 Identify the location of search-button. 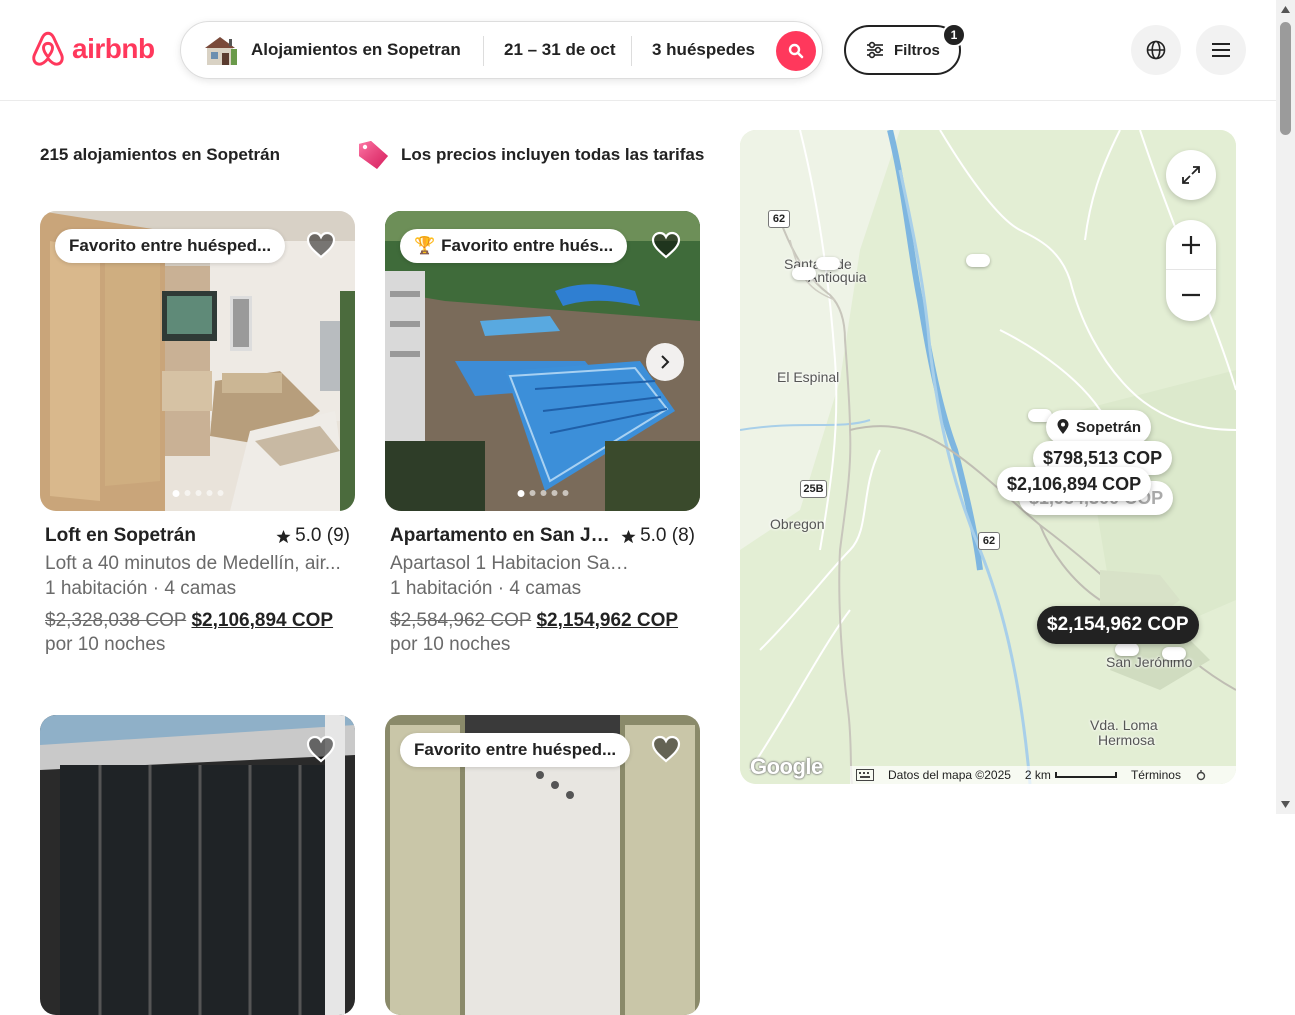
(796, 51).